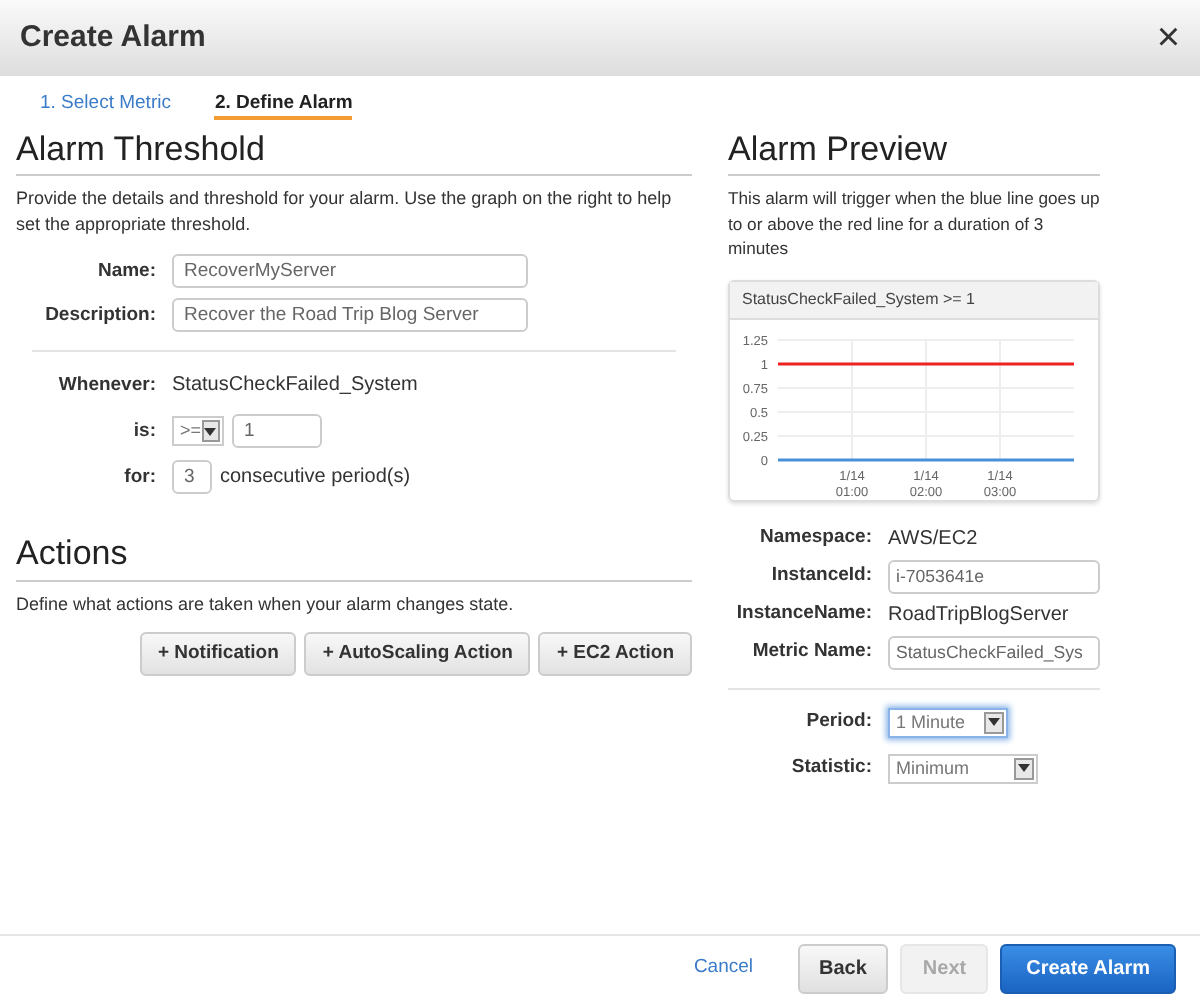 This screenshot has height=1000, width=1200. Describe the element at coordinates (723, 968) in the screenshot. I see `cancel-link: Cancel` at that location.